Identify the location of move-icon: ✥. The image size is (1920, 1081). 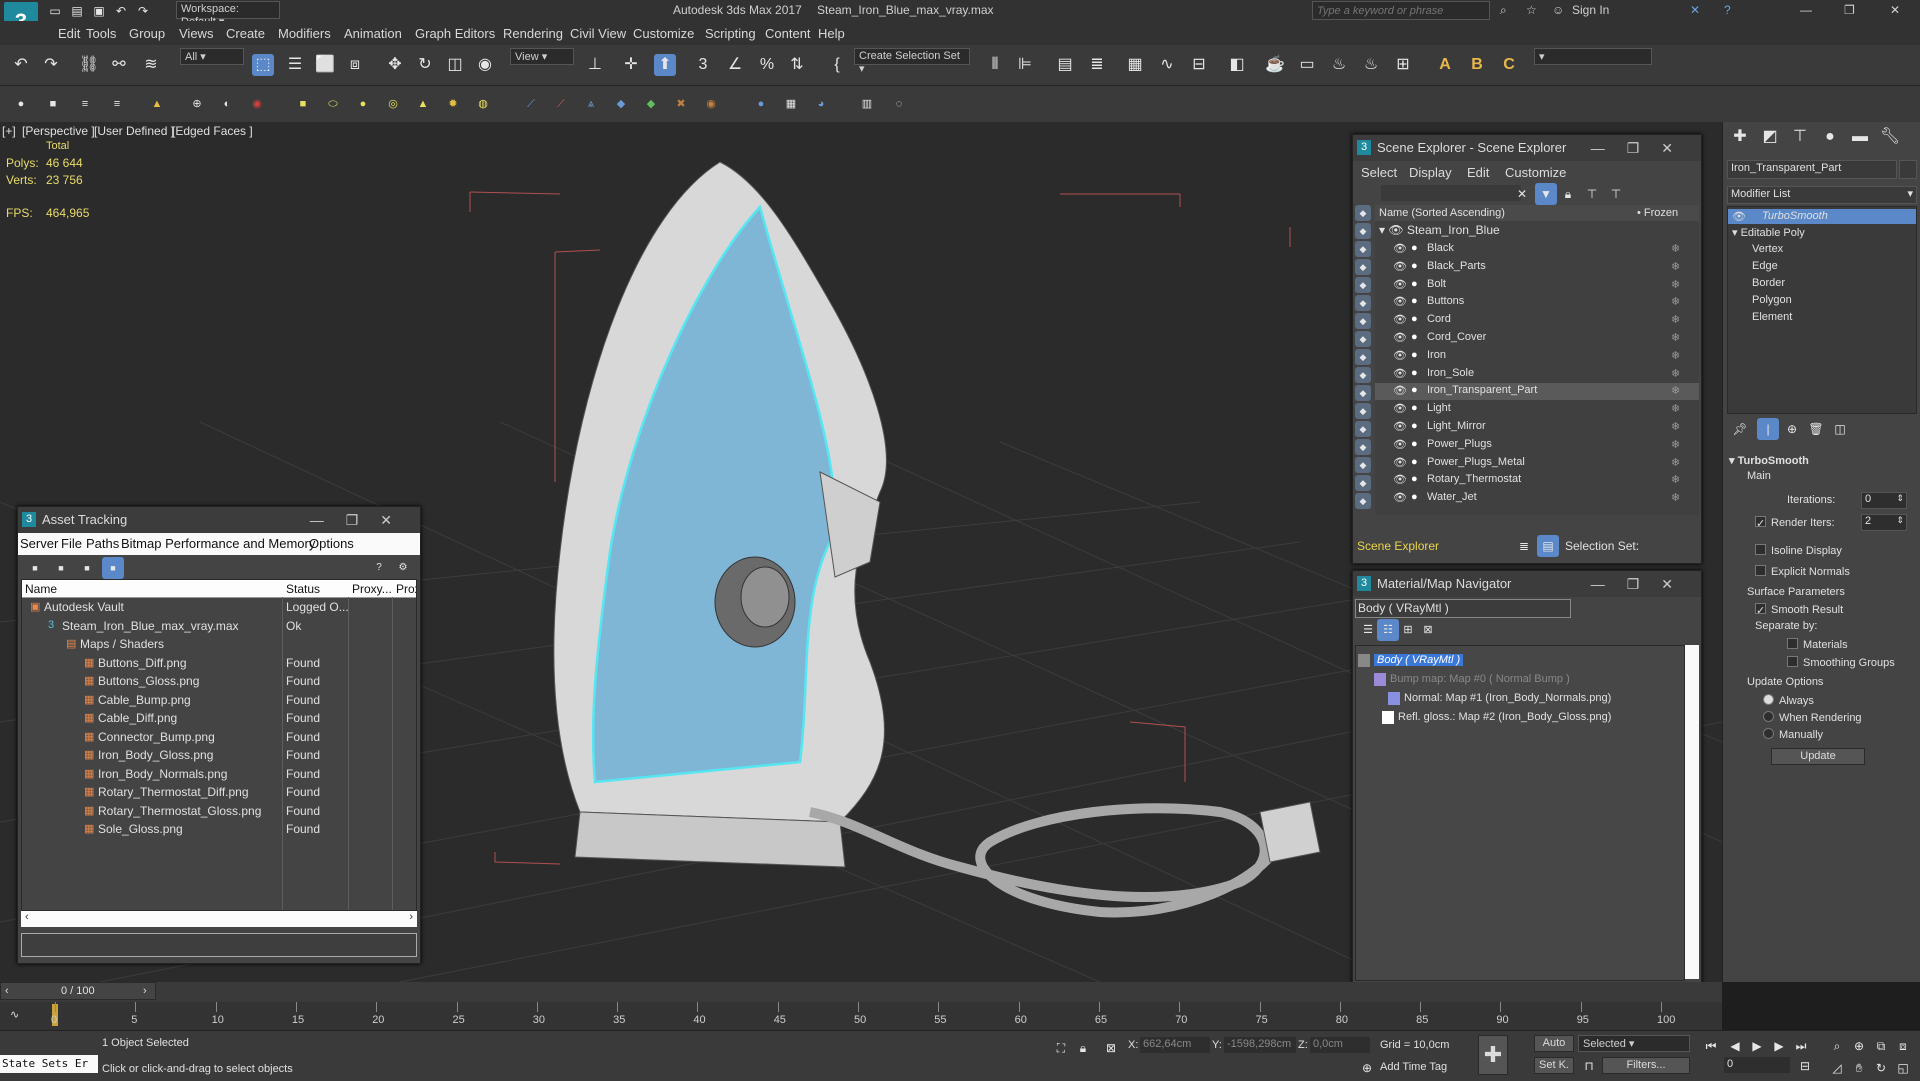
(395, 65).